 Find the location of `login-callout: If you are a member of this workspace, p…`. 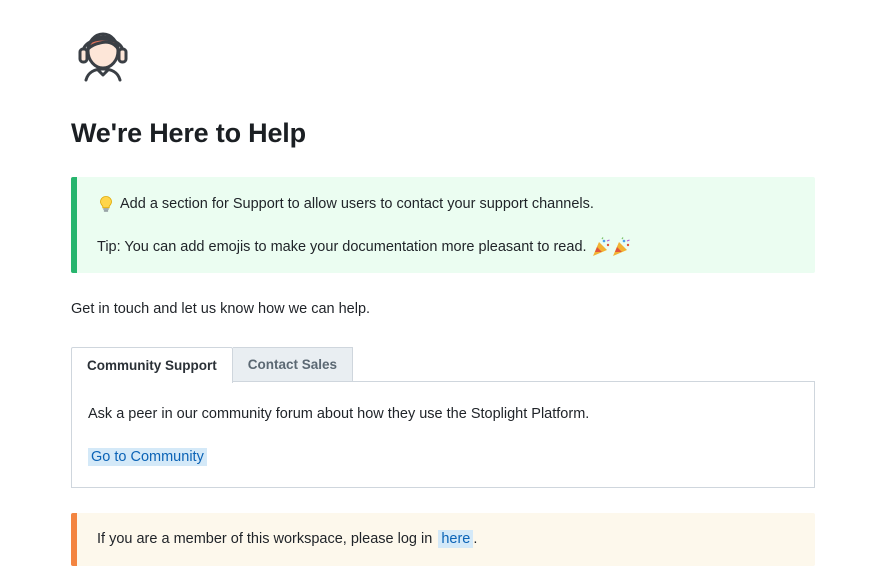

login-callout: If you are a member of this workspace, p… is located at coordinates (443, 539).